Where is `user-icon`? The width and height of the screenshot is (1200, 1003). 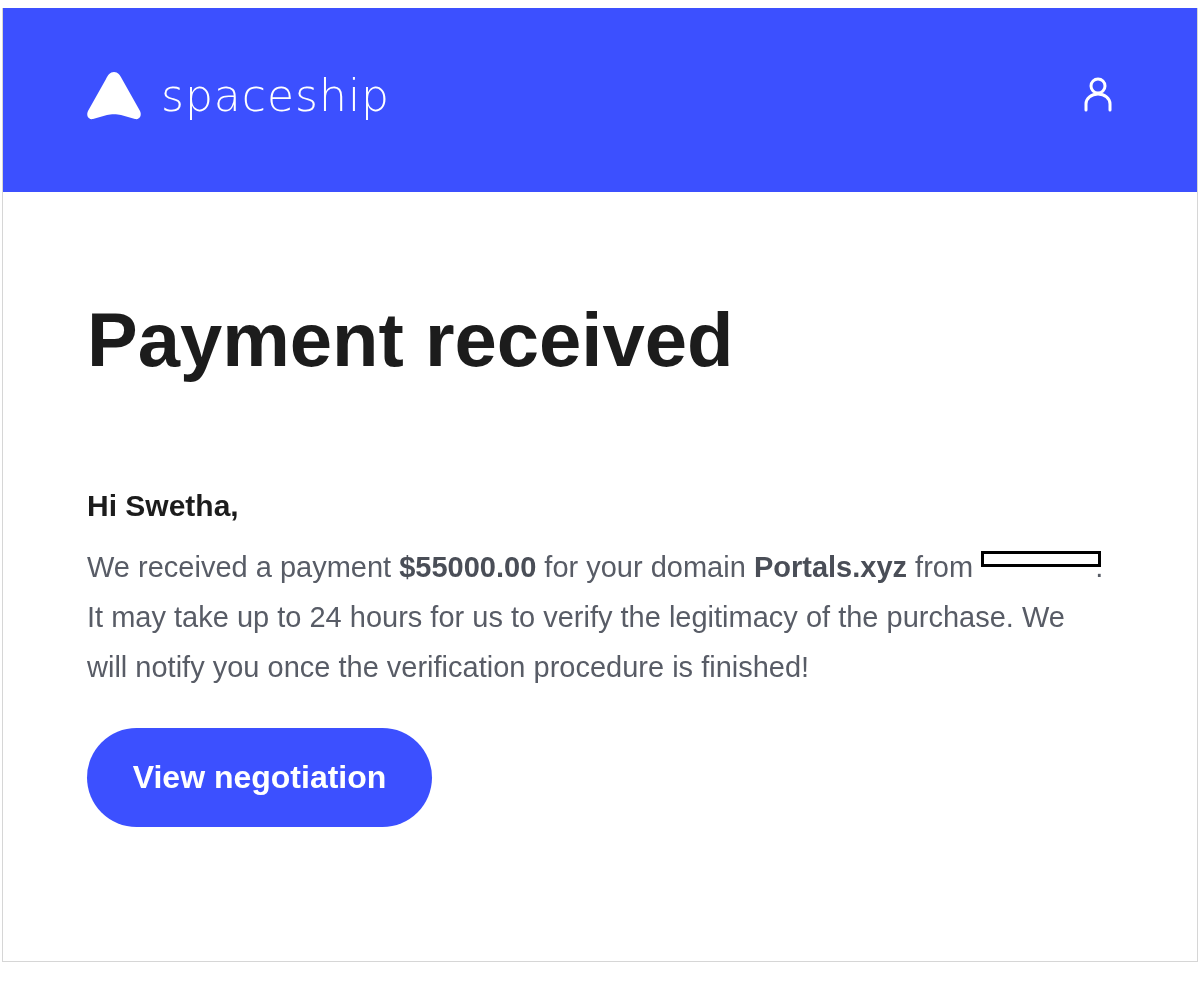 user-icon is located at coordinates (1098, 94).